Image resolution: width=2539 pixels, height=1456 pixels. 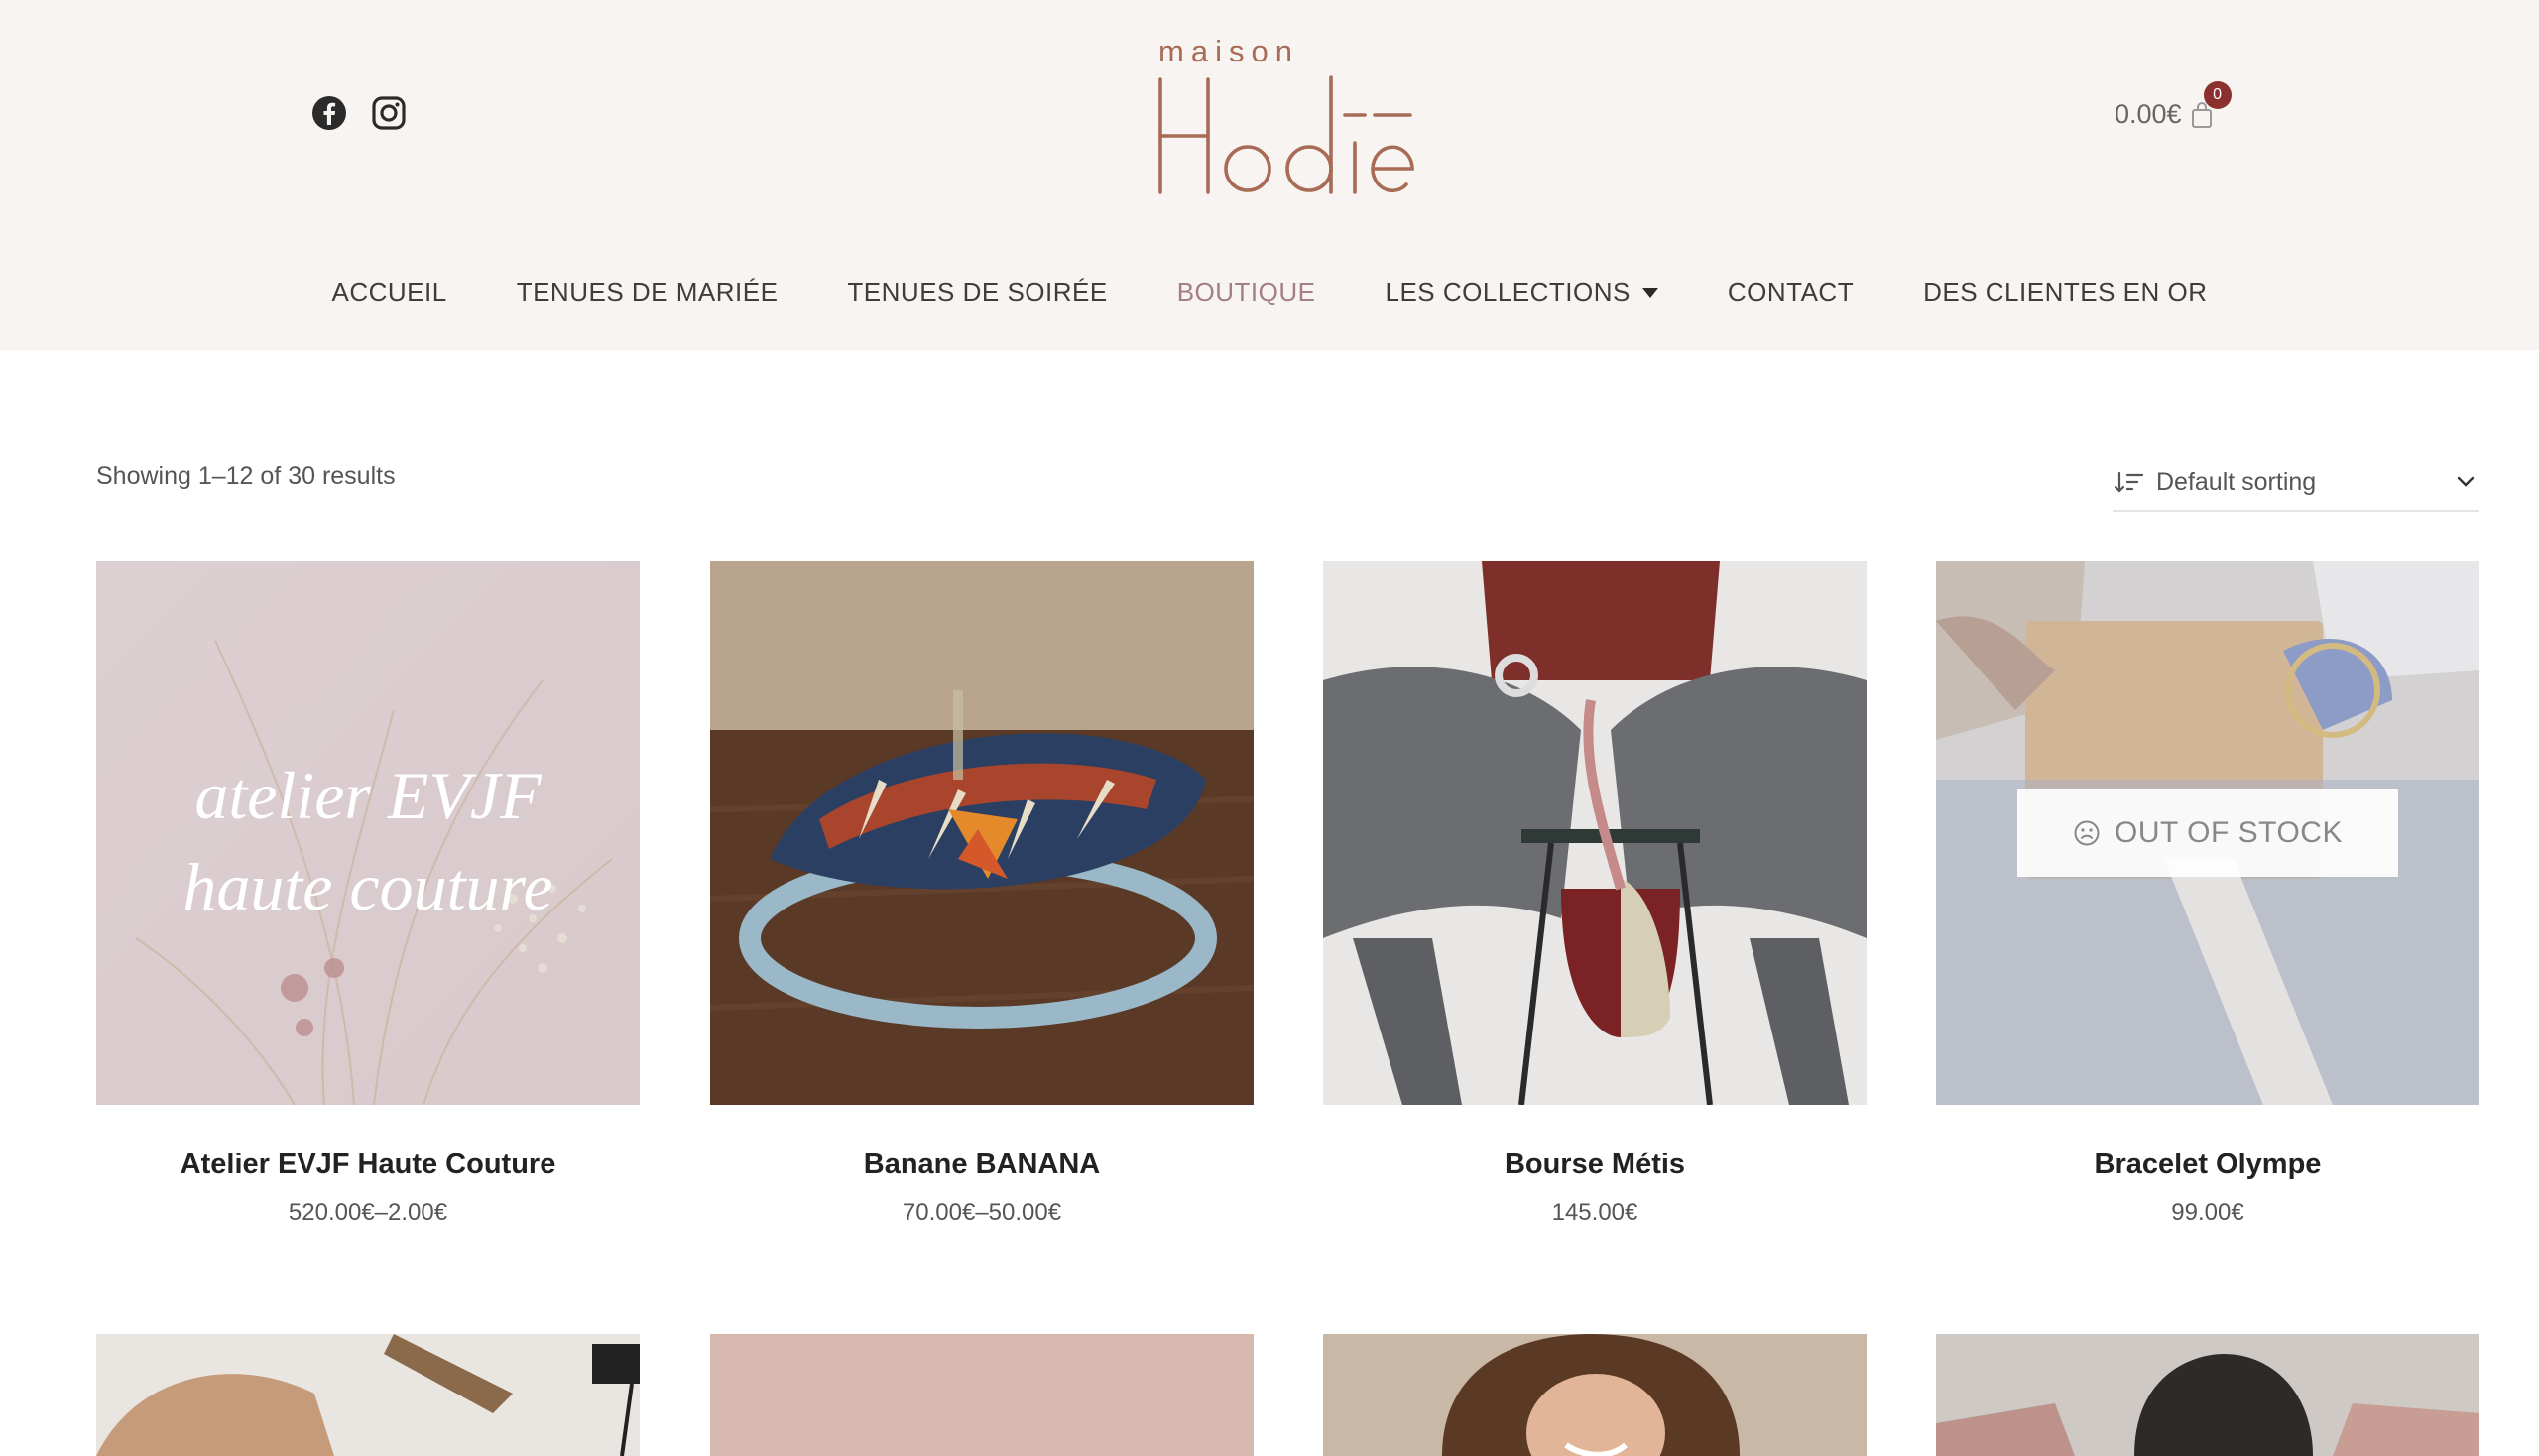 What do you see at coordinates (982, 1165) in the screenshot?
I see `product-name: Banane BANANA` at bounding box center [982, 1165].